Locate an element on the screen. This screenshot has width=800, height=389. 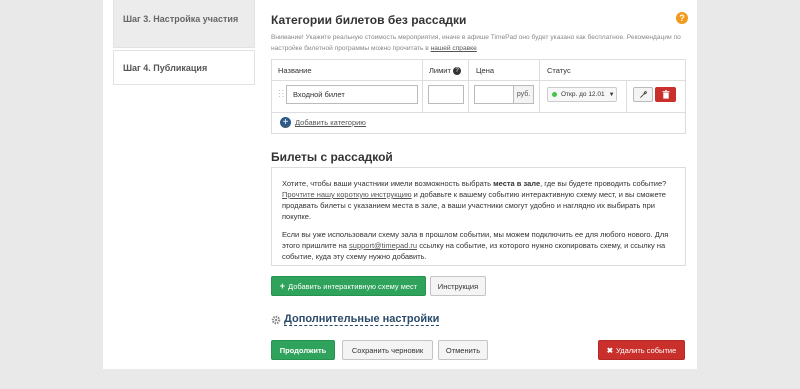
sidebar-step-4: Шаг 4. Публикация is located at coordinates (184, 67).